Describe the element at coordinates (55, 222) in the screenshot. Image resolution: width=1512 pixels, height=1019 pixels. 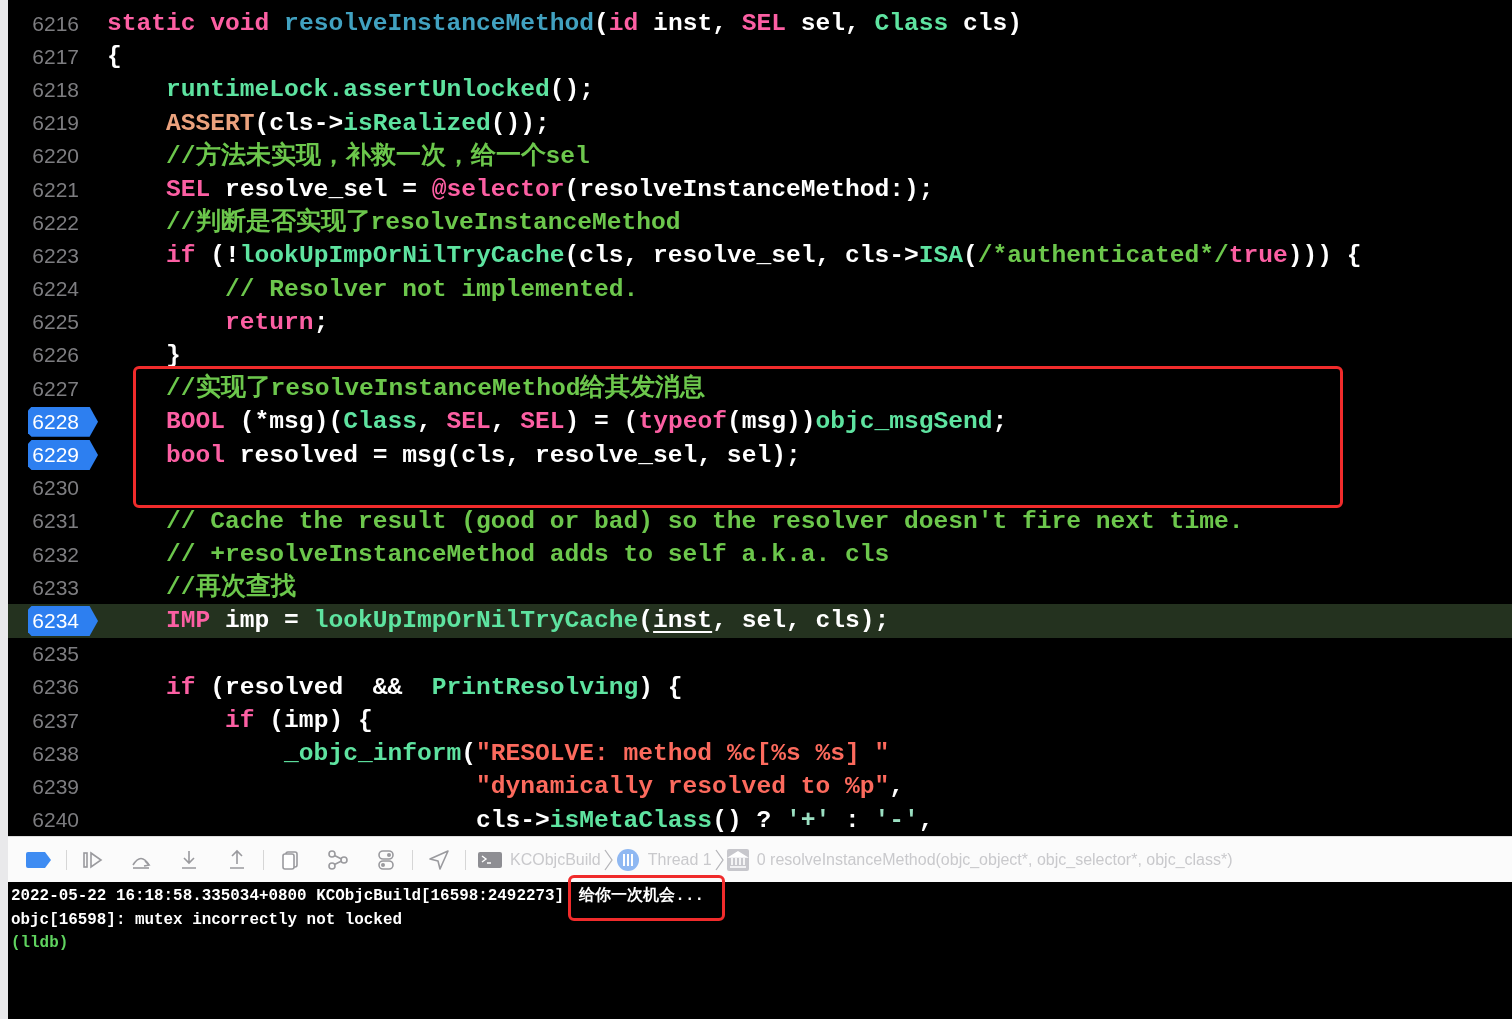
I see `line-number: 6222` at that location.